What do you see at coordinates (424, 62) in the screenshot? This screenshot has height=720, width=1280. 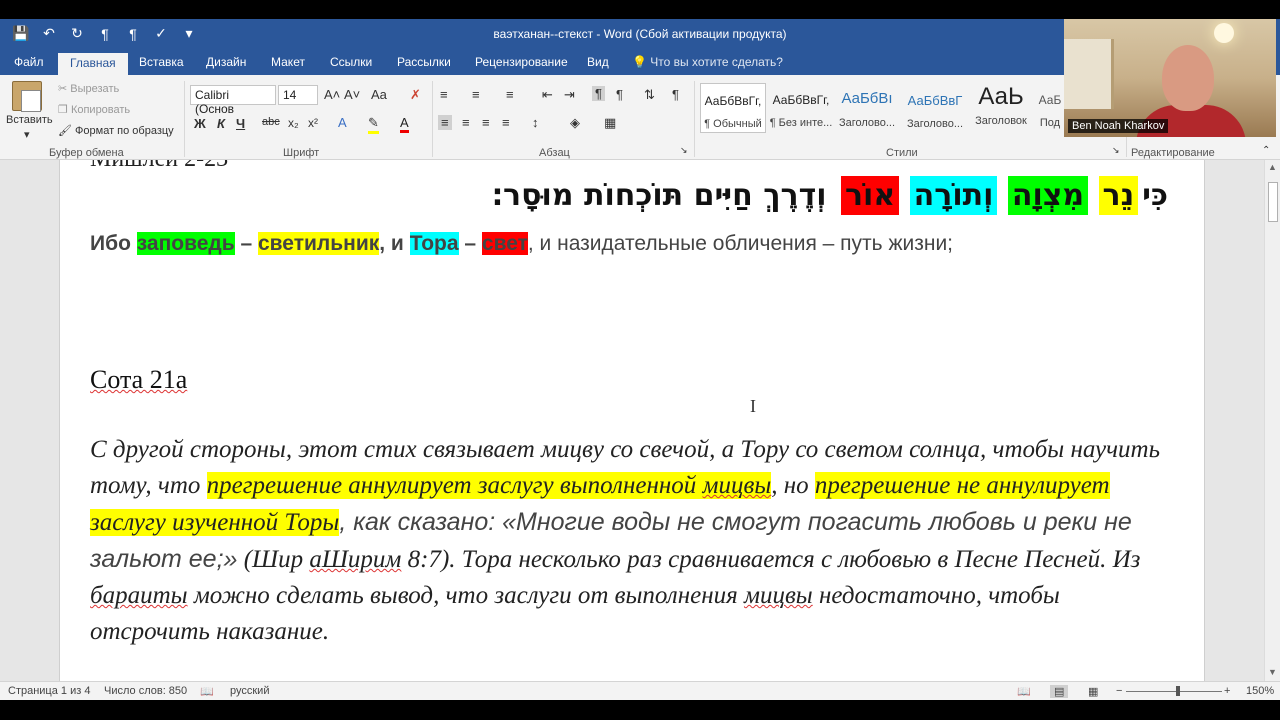 I see `tab-mailings: Рассылки` at bounding box center [424, 62].